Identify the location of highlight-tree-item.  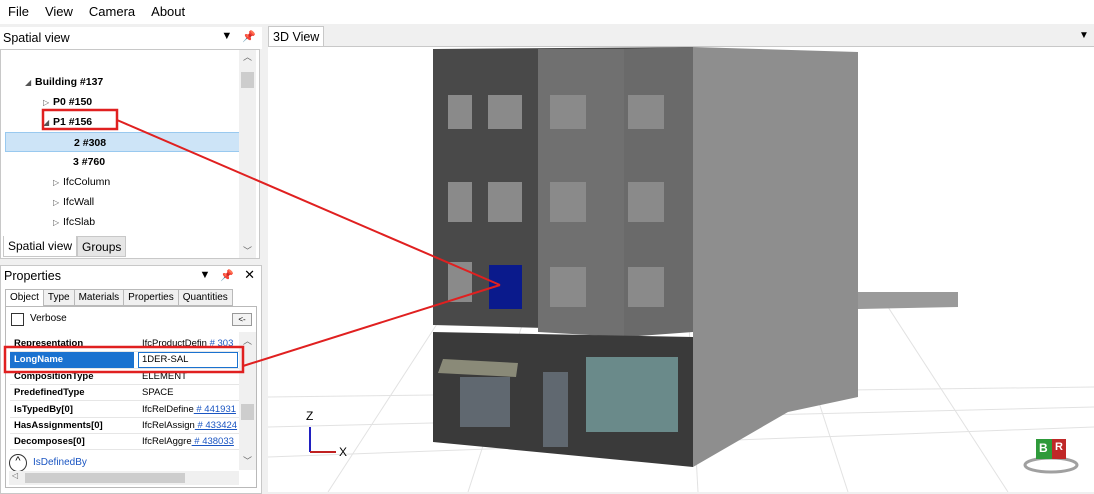
(80, 119).